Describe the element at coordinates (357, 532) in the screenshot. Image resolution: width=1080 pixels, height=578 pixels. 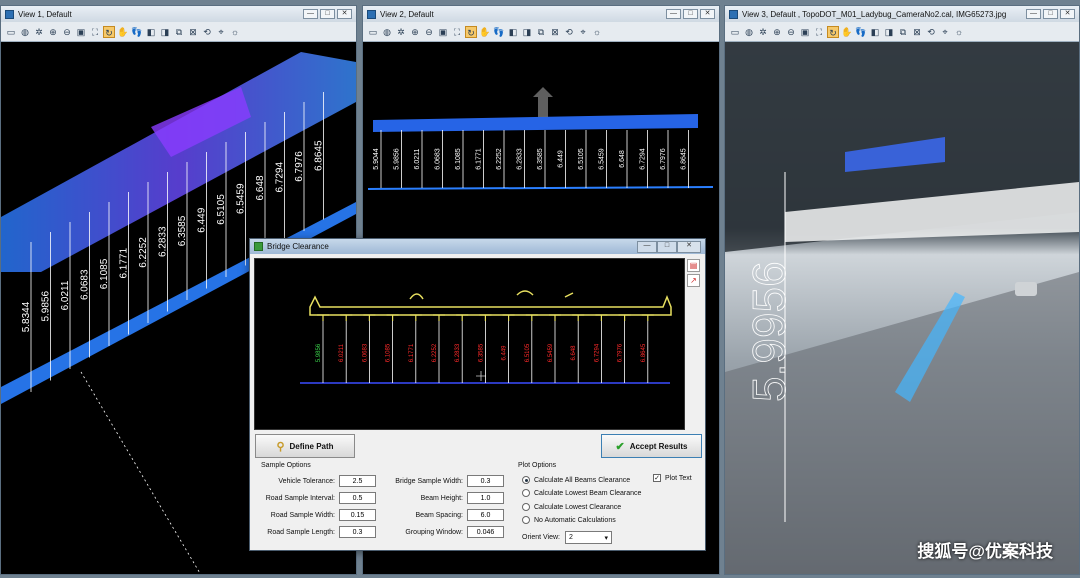
I see `road-sample-length-input` at that location.